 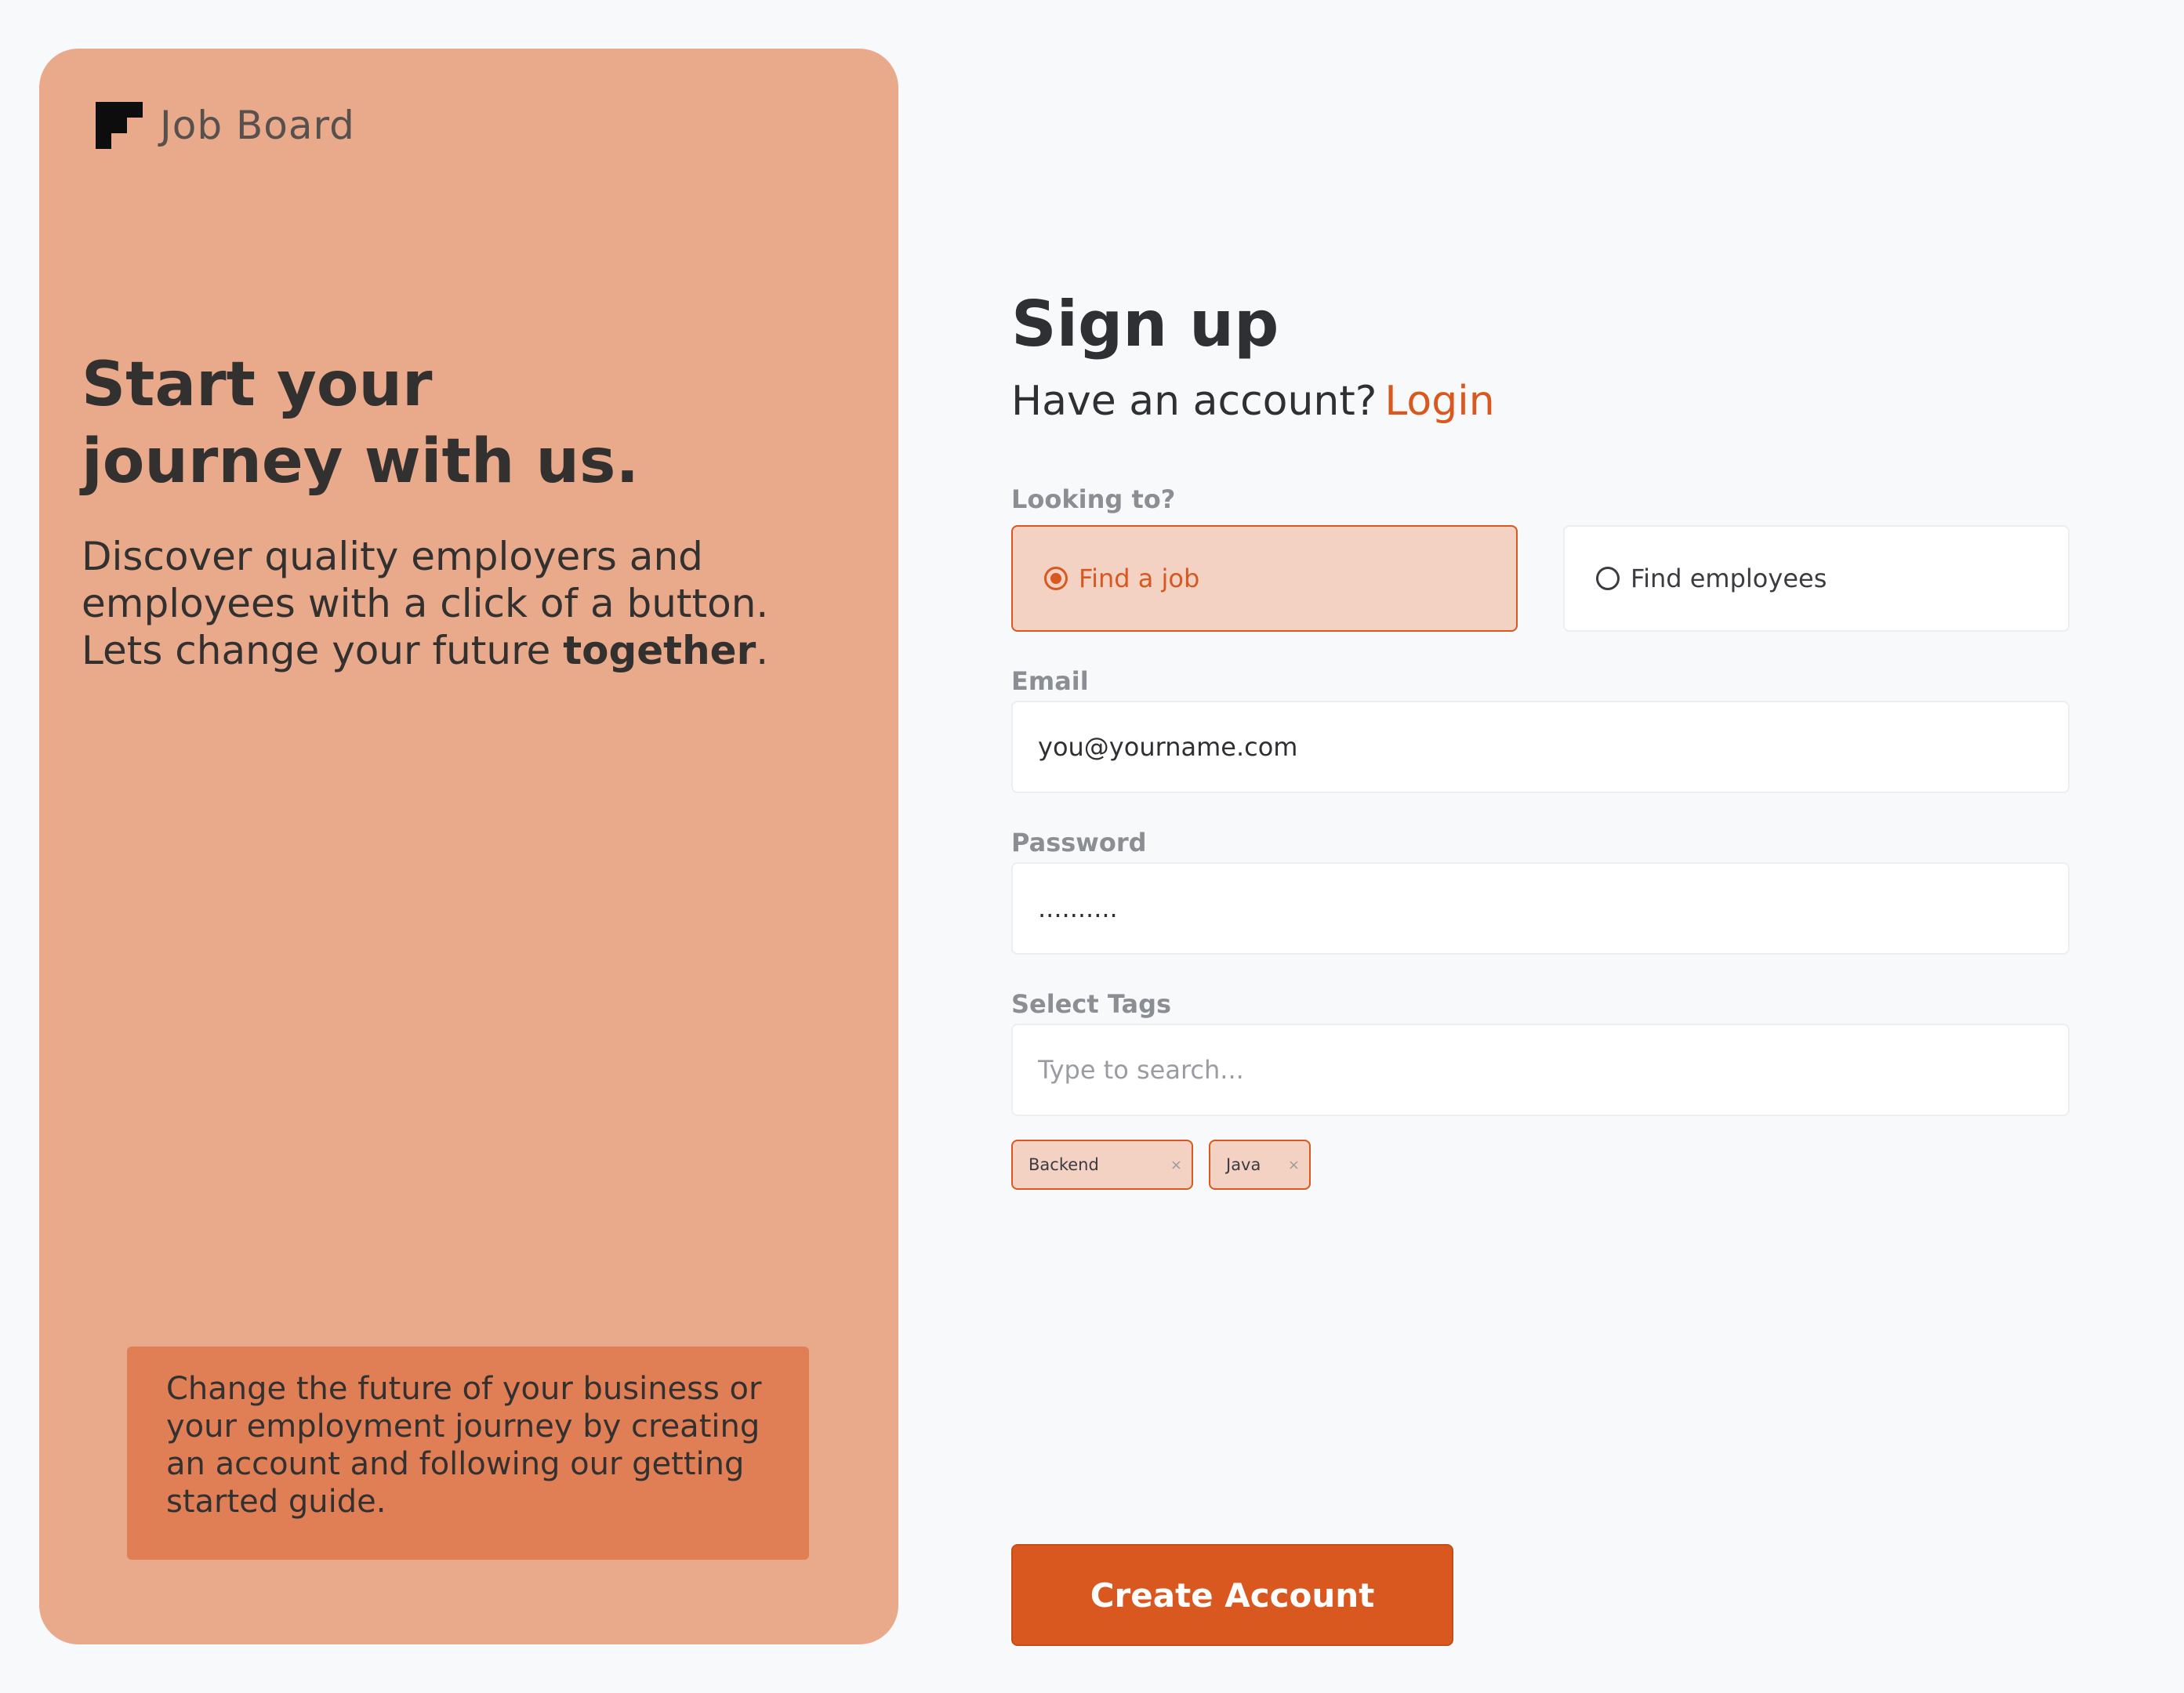 I want to click on find-job-label: Find a job, so click(x=1139, y=578).